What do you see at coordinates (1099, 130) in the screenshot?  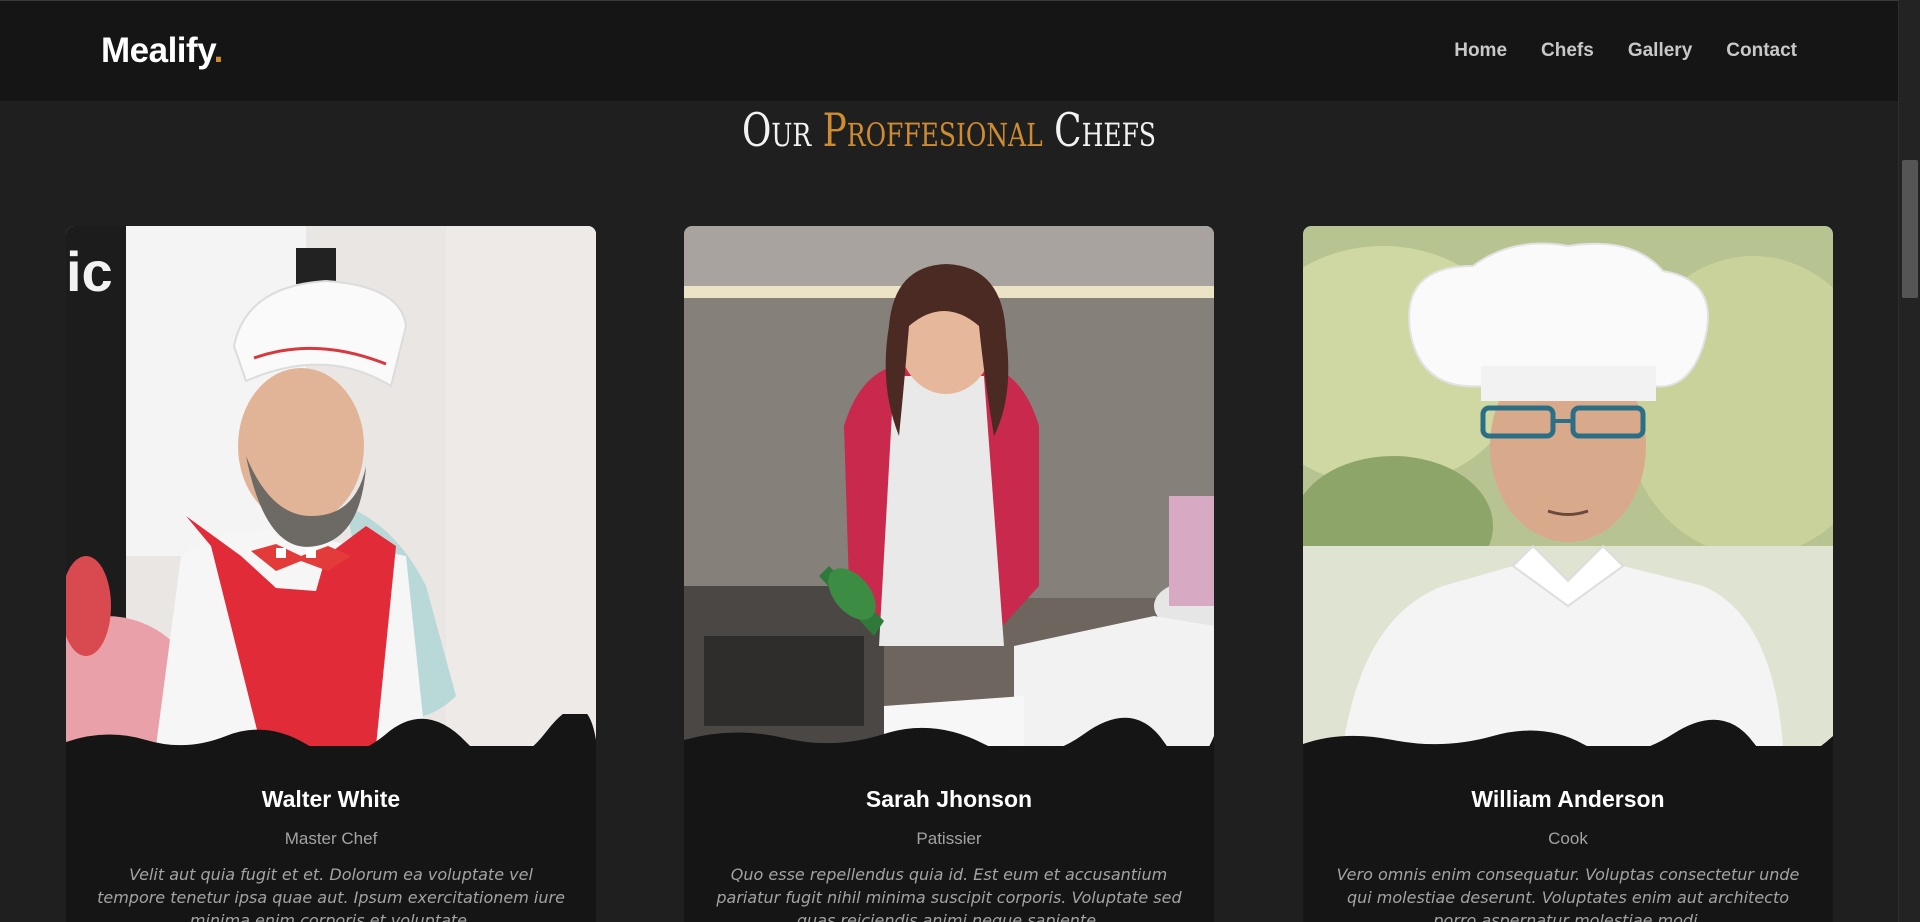 I see `title-suffix: Chefs` at bounding box center [1099, 130].